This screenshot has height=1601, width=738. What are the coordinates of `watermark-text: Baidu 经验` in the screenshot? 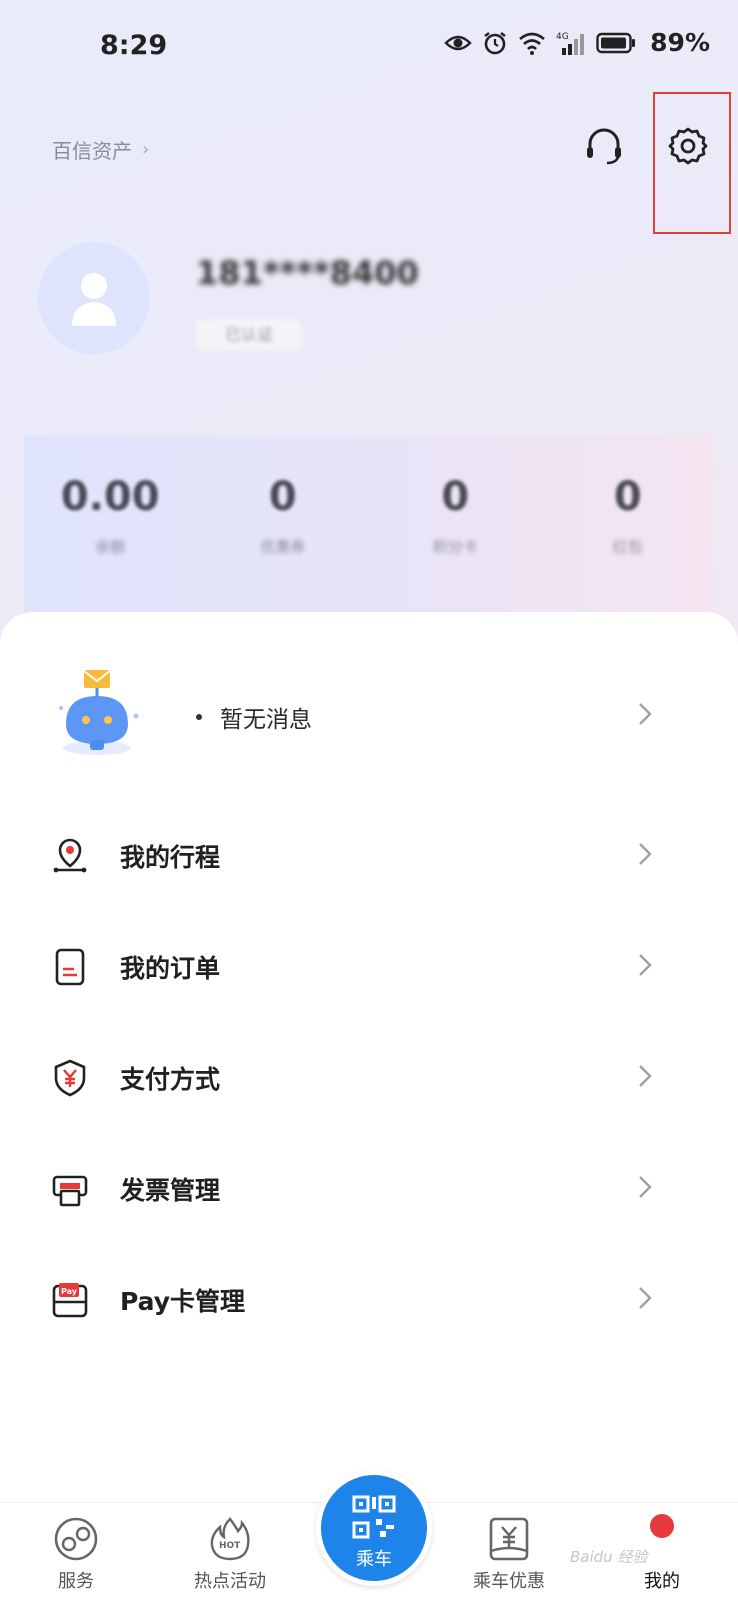 It's located at (609, 1557).